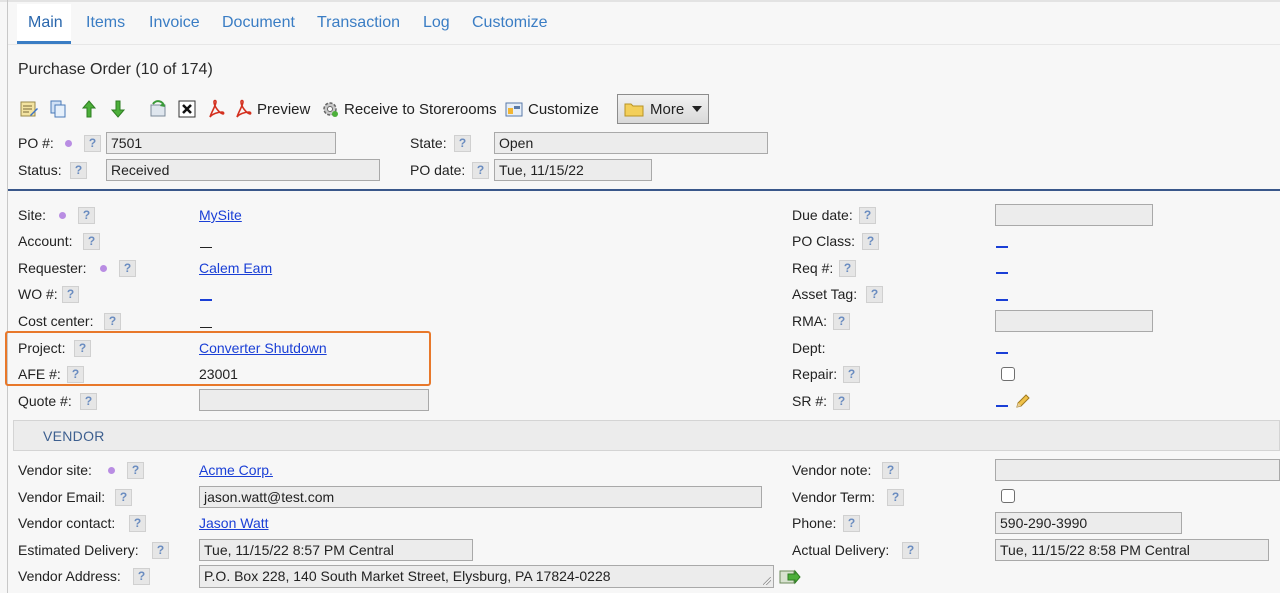  I want to click on pdf-preview-icon, so click(244, 108).